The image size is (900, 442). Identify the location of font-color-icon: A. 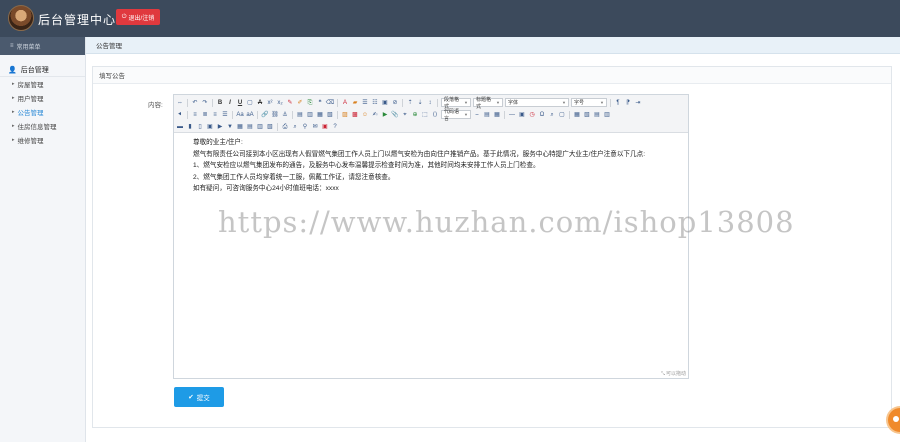
(345, 103).